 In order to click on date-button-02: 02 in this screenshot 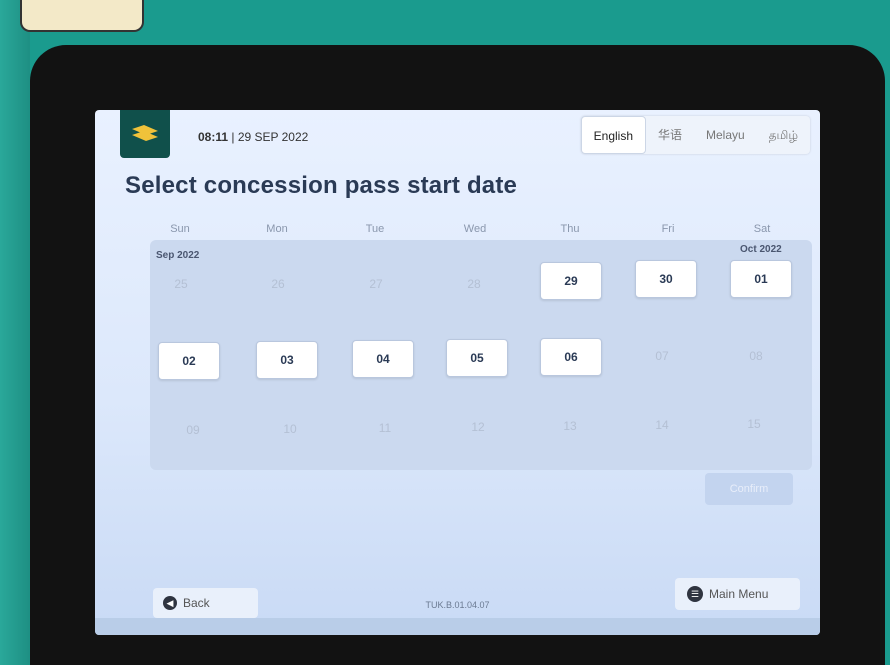, I will do `click(189, 361)`.